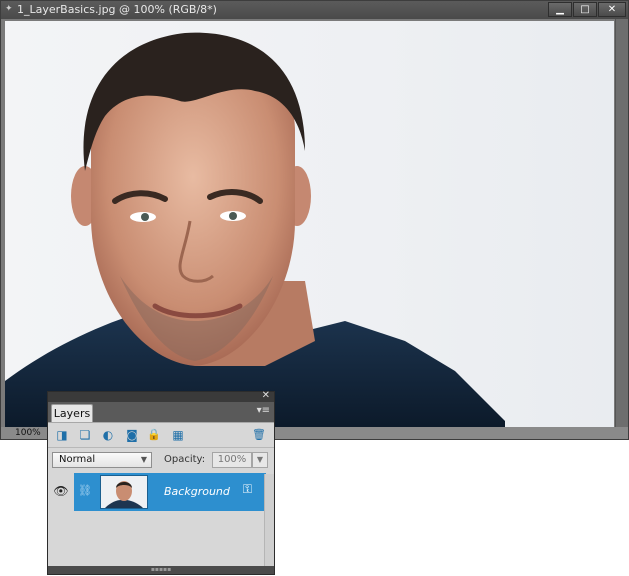  I want to click on document-title: 1_LayerBasics.jpg @ 100% (RGB/8*), so click(117, 9).